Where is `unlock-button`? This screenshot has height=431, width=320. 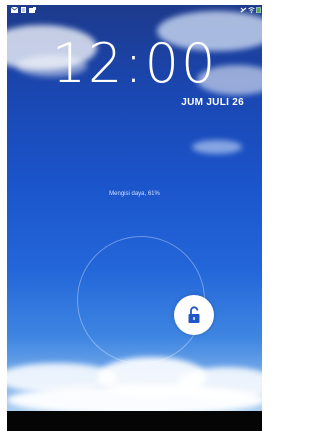
unlock-button is located at coordinates (194, 315).